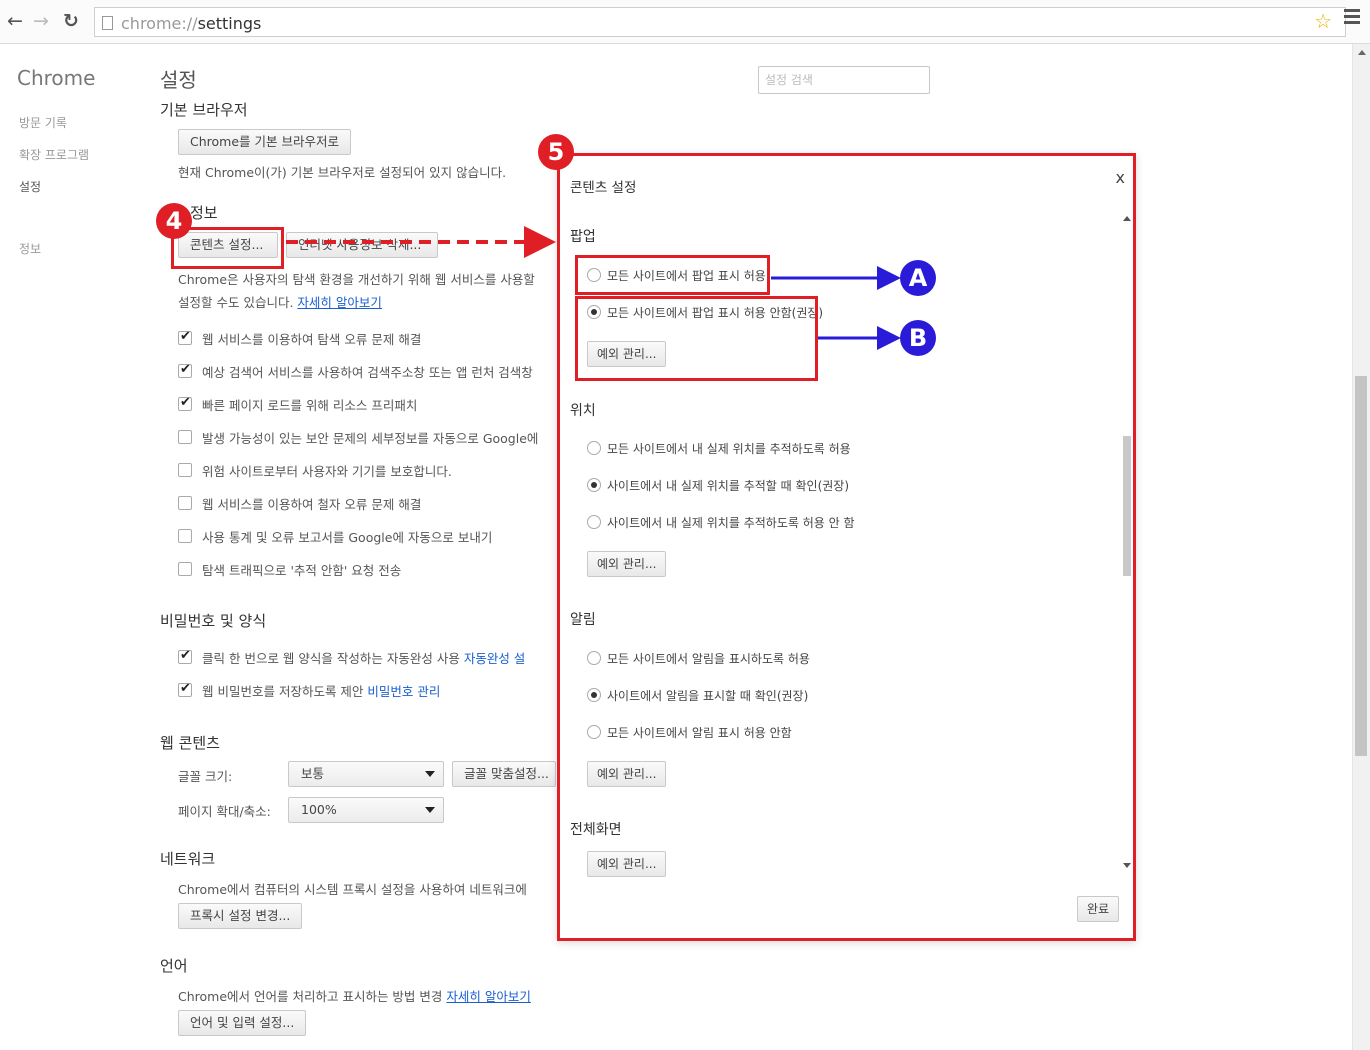  What do you see at coordinates (178, 80) in the screenshot?
I see `page-title: 설정` at bounding box center [178, 80].